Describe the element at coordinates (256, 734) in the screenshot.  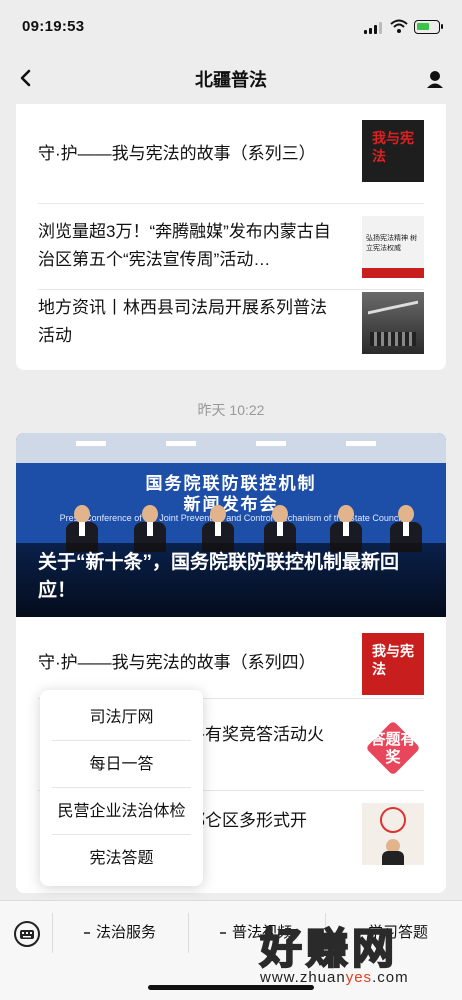
I see `article-title: 各有奖竞答活动火` at that location.